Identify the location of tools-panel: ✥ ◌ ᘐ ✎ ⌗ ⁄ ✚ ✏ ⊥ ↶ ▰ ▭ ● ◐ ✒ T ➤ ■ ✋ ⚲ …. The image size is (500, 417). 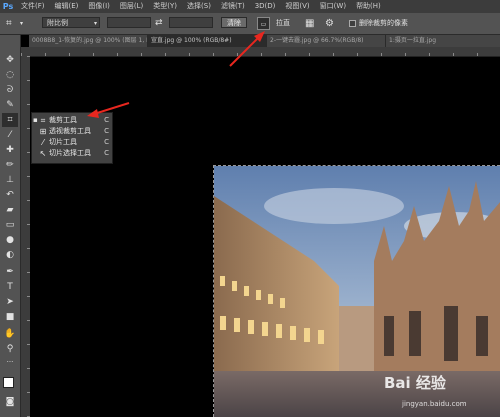
(10, 226).